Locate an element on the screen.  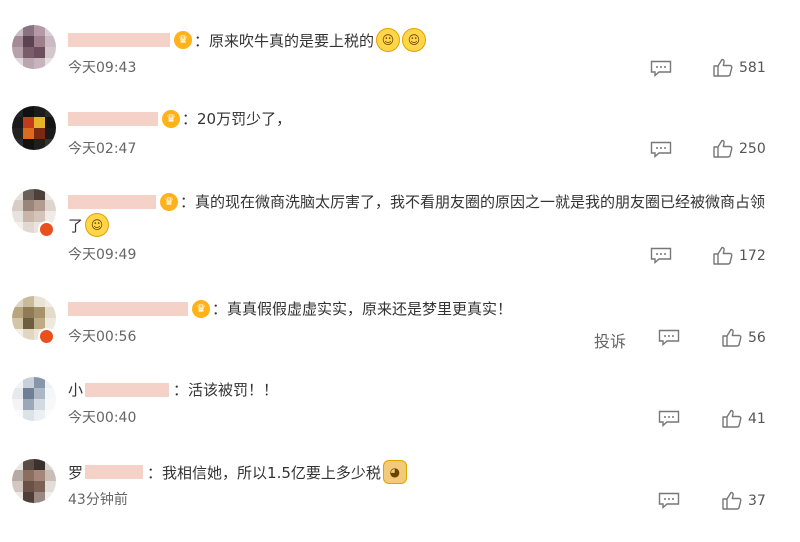
comment-time: 今天00:56 is located at coordinates (102, 337).